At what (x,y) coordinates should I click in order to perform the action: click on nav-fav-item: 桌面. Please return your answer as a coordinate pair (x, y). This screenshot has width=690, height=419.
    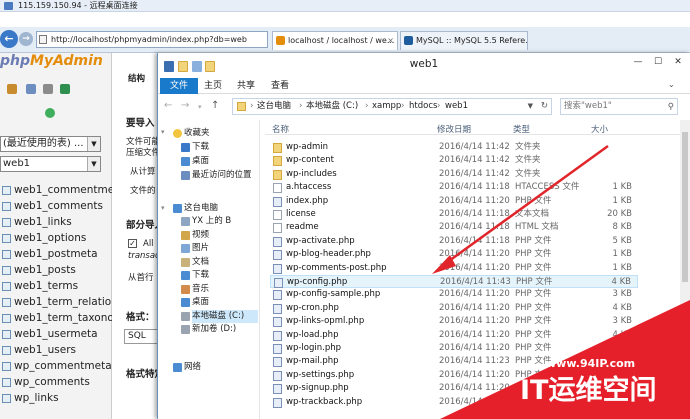
    Looking at the image, I should click on (195, 161).